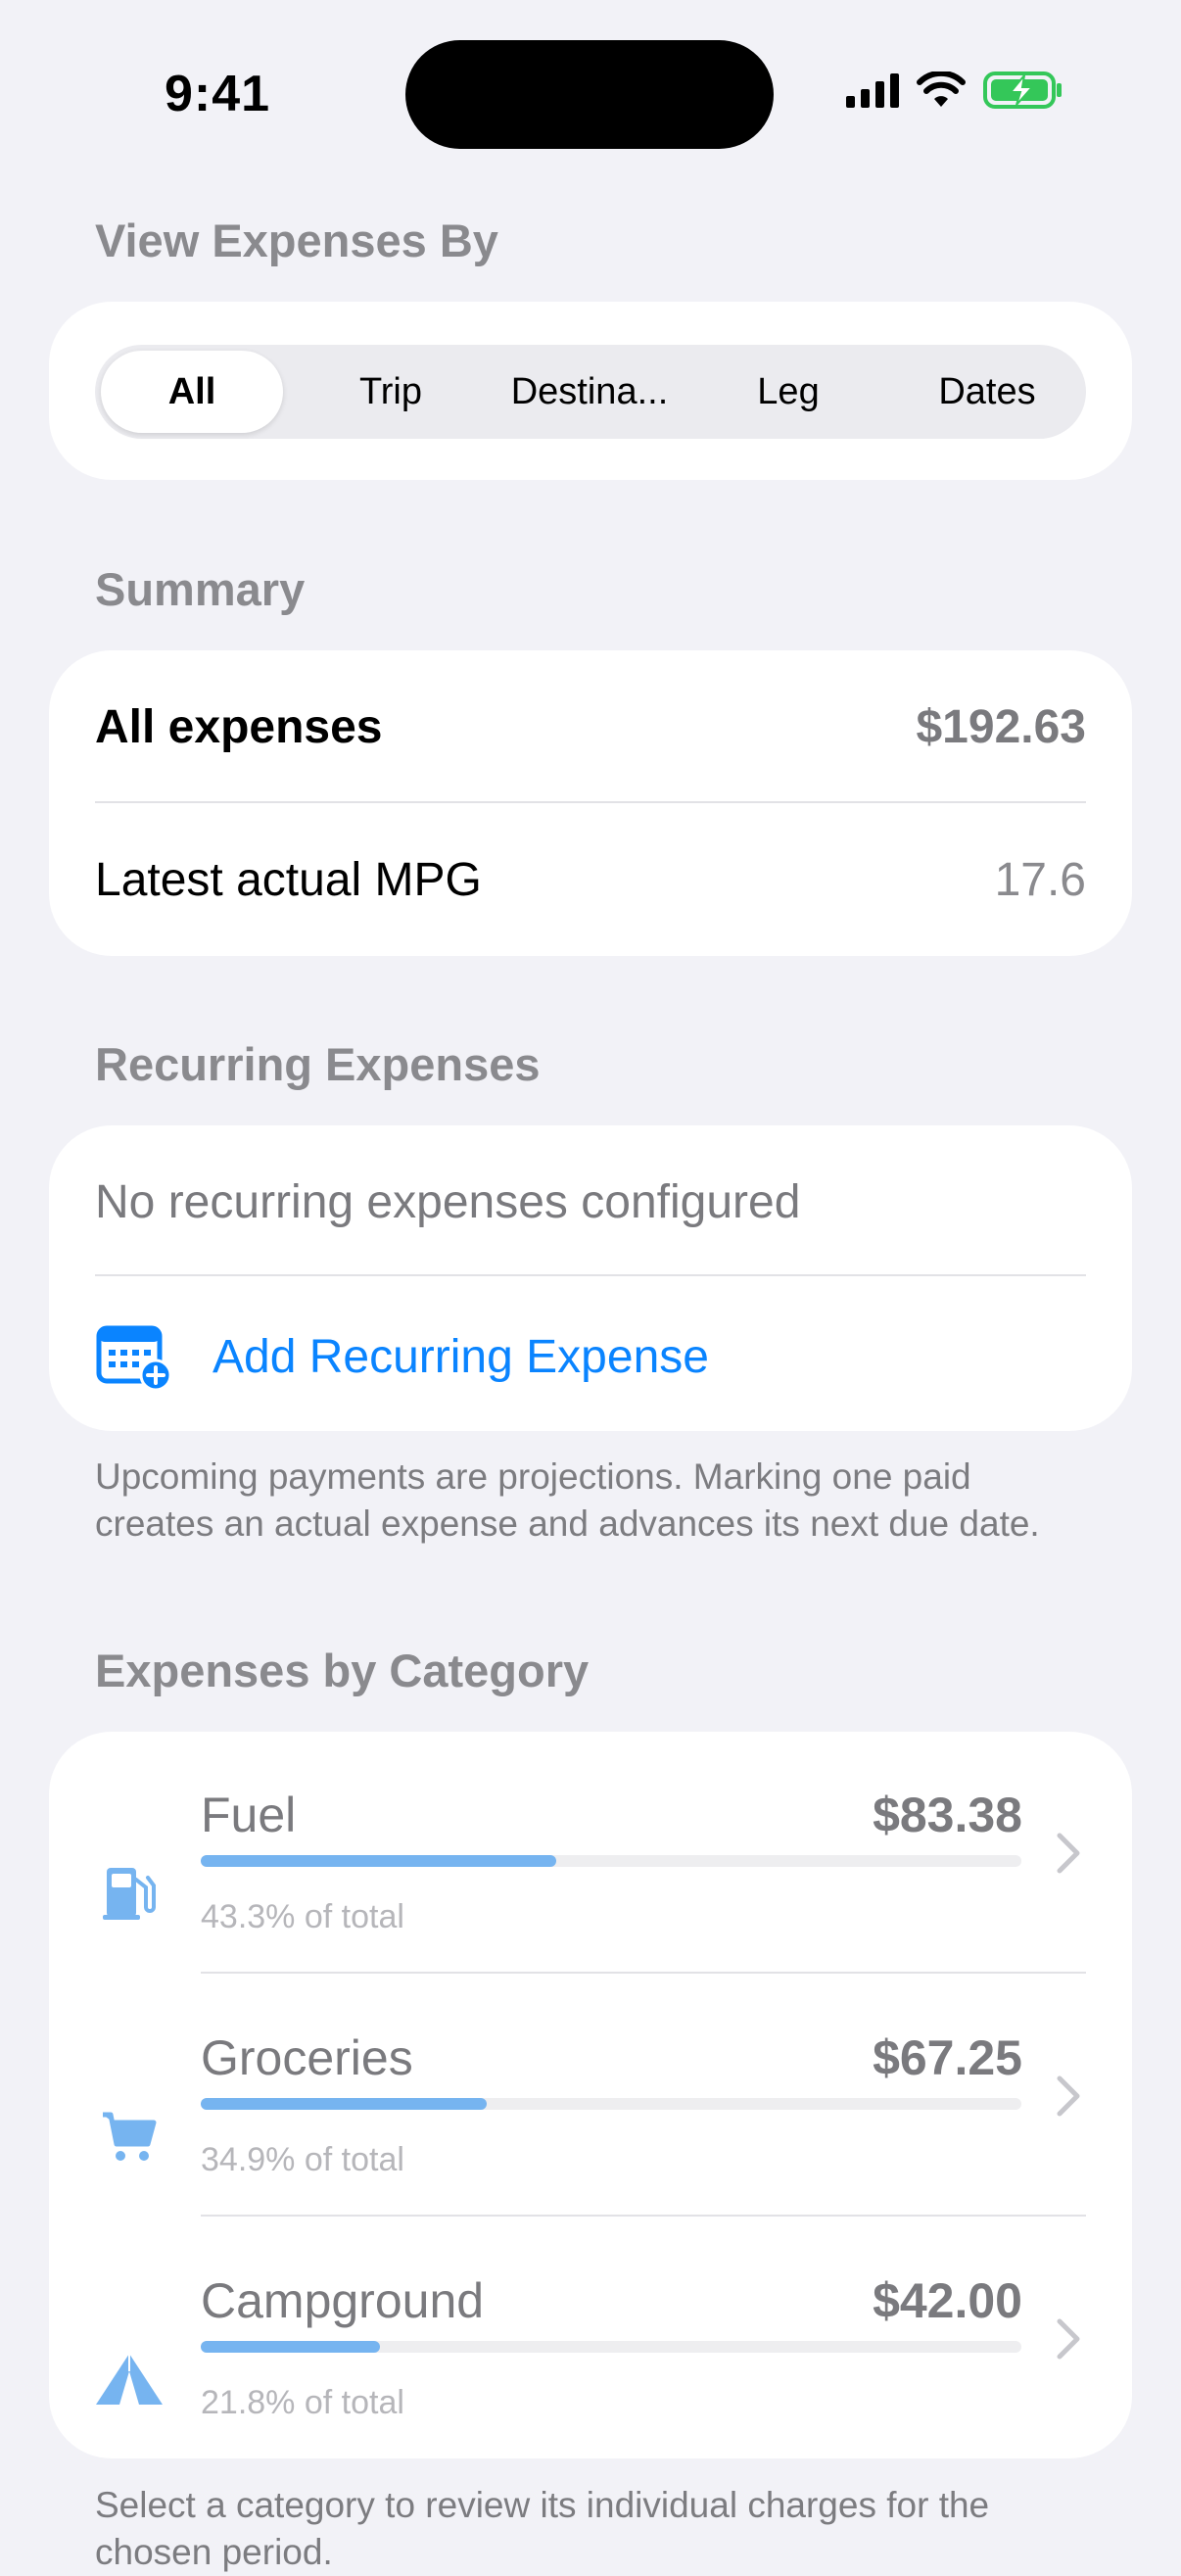 This screenshot has height=2576, width=1181. What do you see at coordinates (289, 879) in the screenshot?
I see `mpg-label: Latest actual MPG` at bounding box center [289, 879].